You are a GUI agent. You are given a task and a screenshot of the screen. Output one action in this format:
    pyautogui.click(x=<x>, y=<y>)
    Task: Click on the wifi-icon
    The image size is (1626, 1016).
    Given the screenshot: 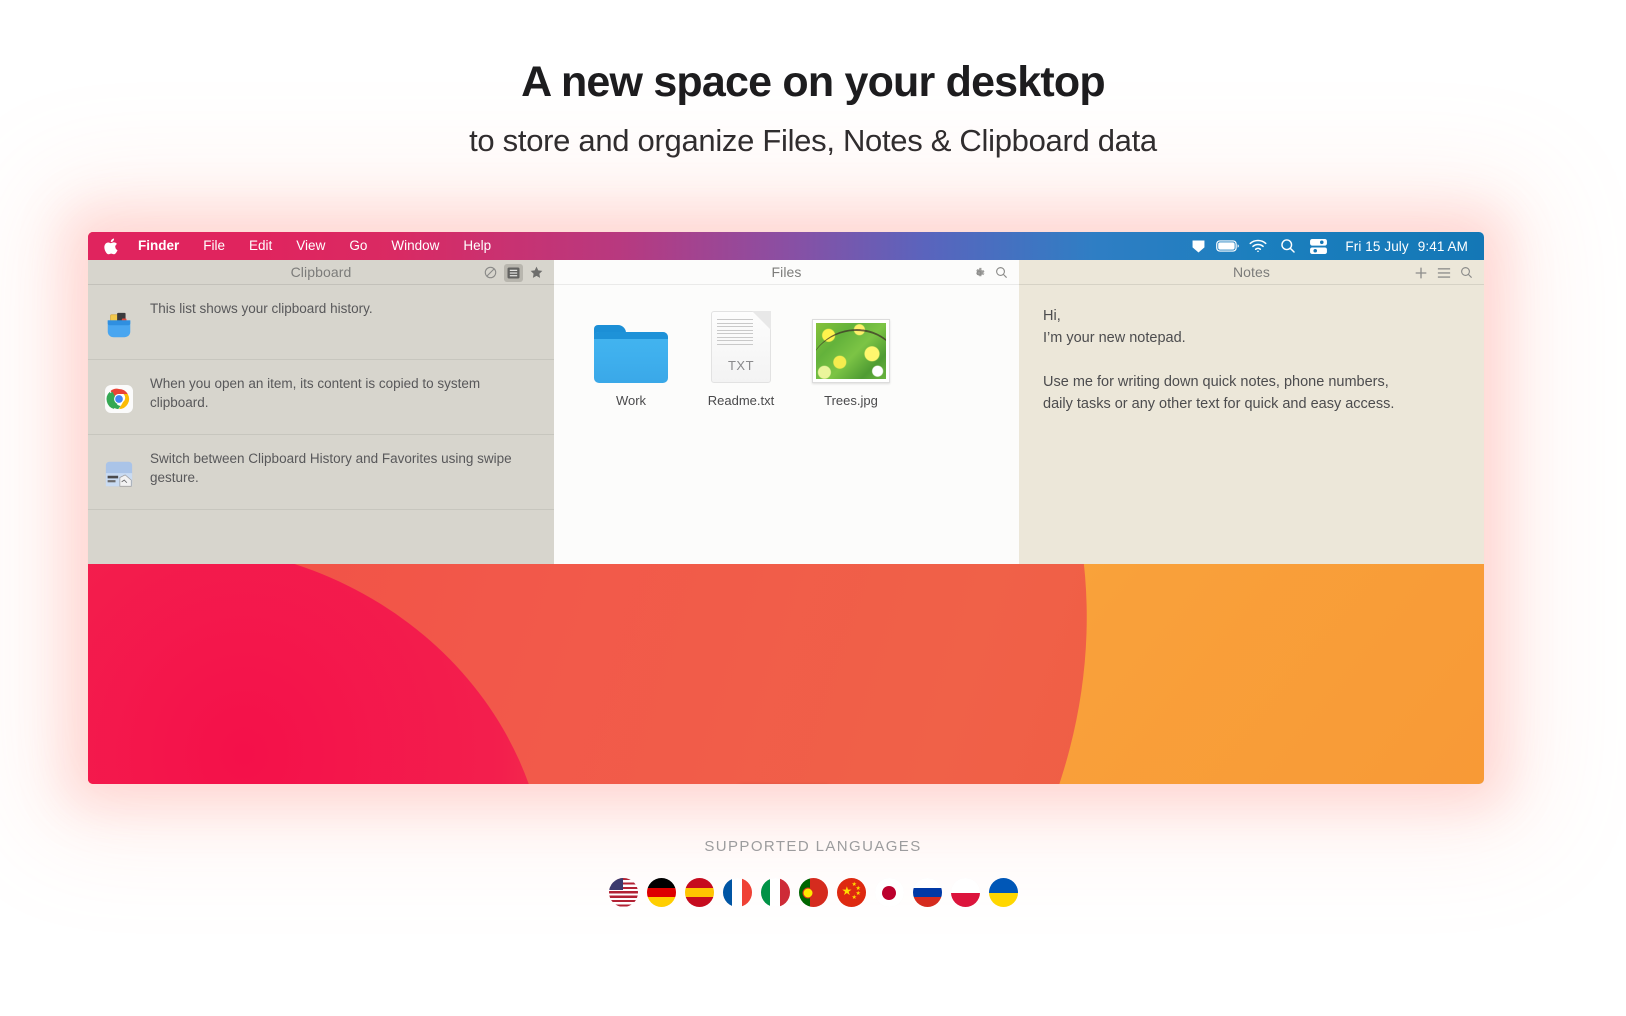 What is the action you would take?
    pyautogui.click(x=1258, y=246)
    